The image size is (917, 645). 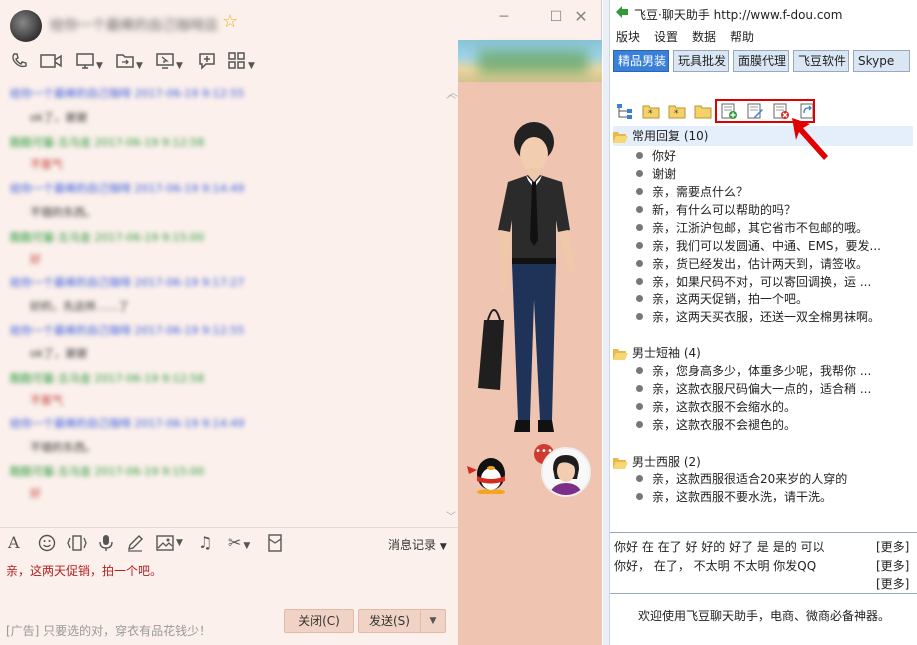 What do you see at coordinates (301, 21) in the screenshot?
I see `chat-header: 给你一个最棒的自己咖啡店 ☆ ─ ☐ ✕` at bounding box center [301, 21].